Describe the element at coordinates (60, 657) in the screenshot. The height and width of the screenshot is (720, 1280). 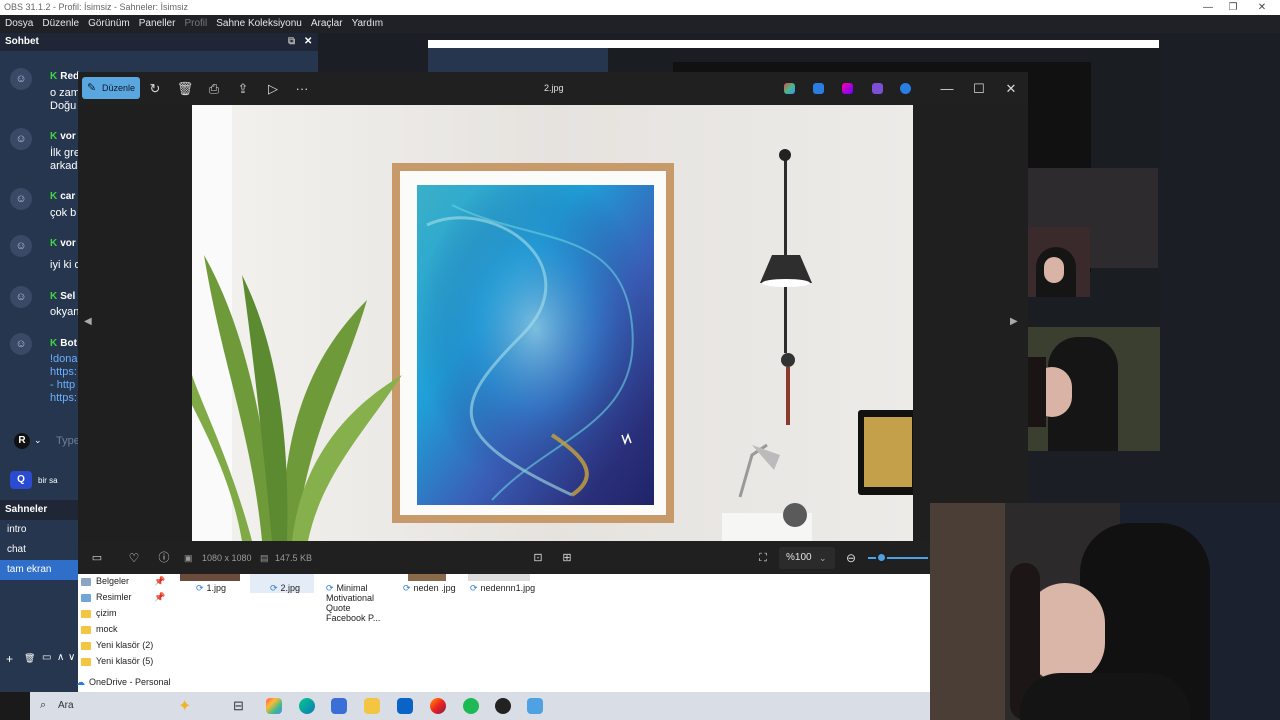
I see `move-up-icon: ∧` at that location.